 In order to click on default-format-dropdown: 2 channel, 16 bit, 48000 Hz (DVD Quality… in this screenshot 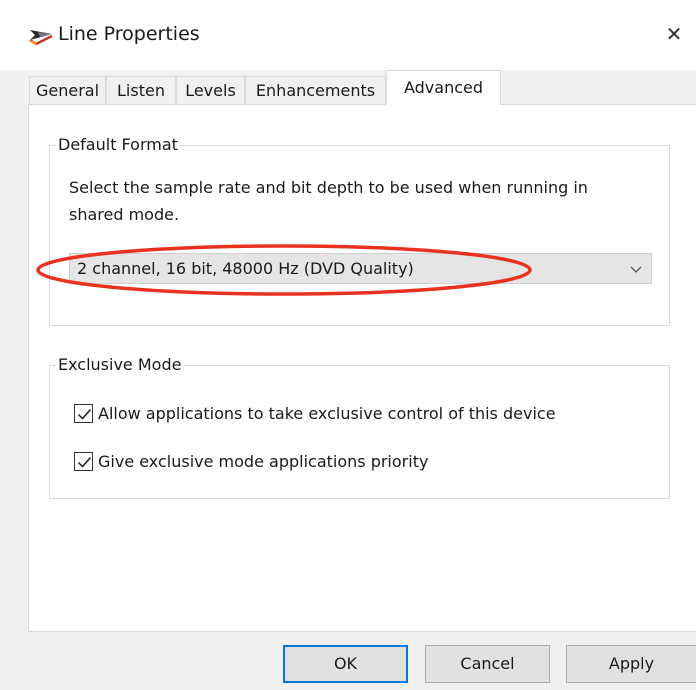, I will do `click(360, 268)`.